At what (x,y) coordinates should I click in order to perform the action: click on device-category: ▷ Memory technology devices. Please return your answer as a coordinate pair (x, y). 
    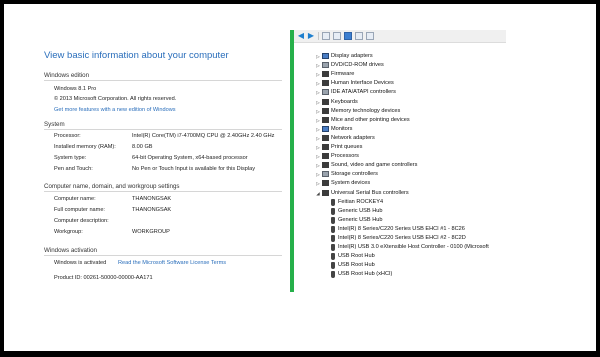
    Looking at the image, I should click on (357, 111).